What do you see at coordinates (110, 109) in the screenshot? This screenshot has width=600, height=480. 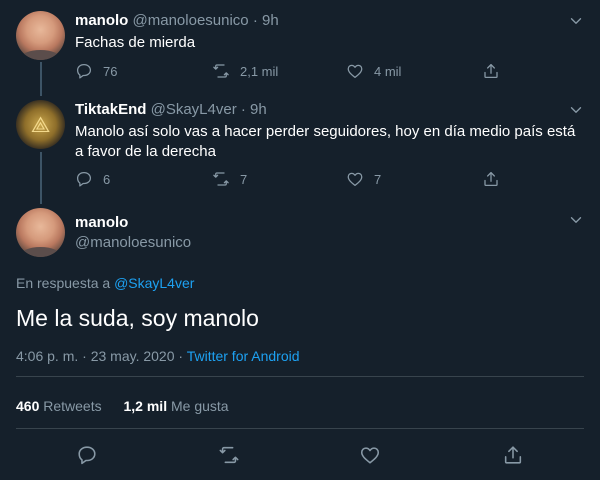 I see `author-name: TiktakEnd` at bounding box center [110, 109].